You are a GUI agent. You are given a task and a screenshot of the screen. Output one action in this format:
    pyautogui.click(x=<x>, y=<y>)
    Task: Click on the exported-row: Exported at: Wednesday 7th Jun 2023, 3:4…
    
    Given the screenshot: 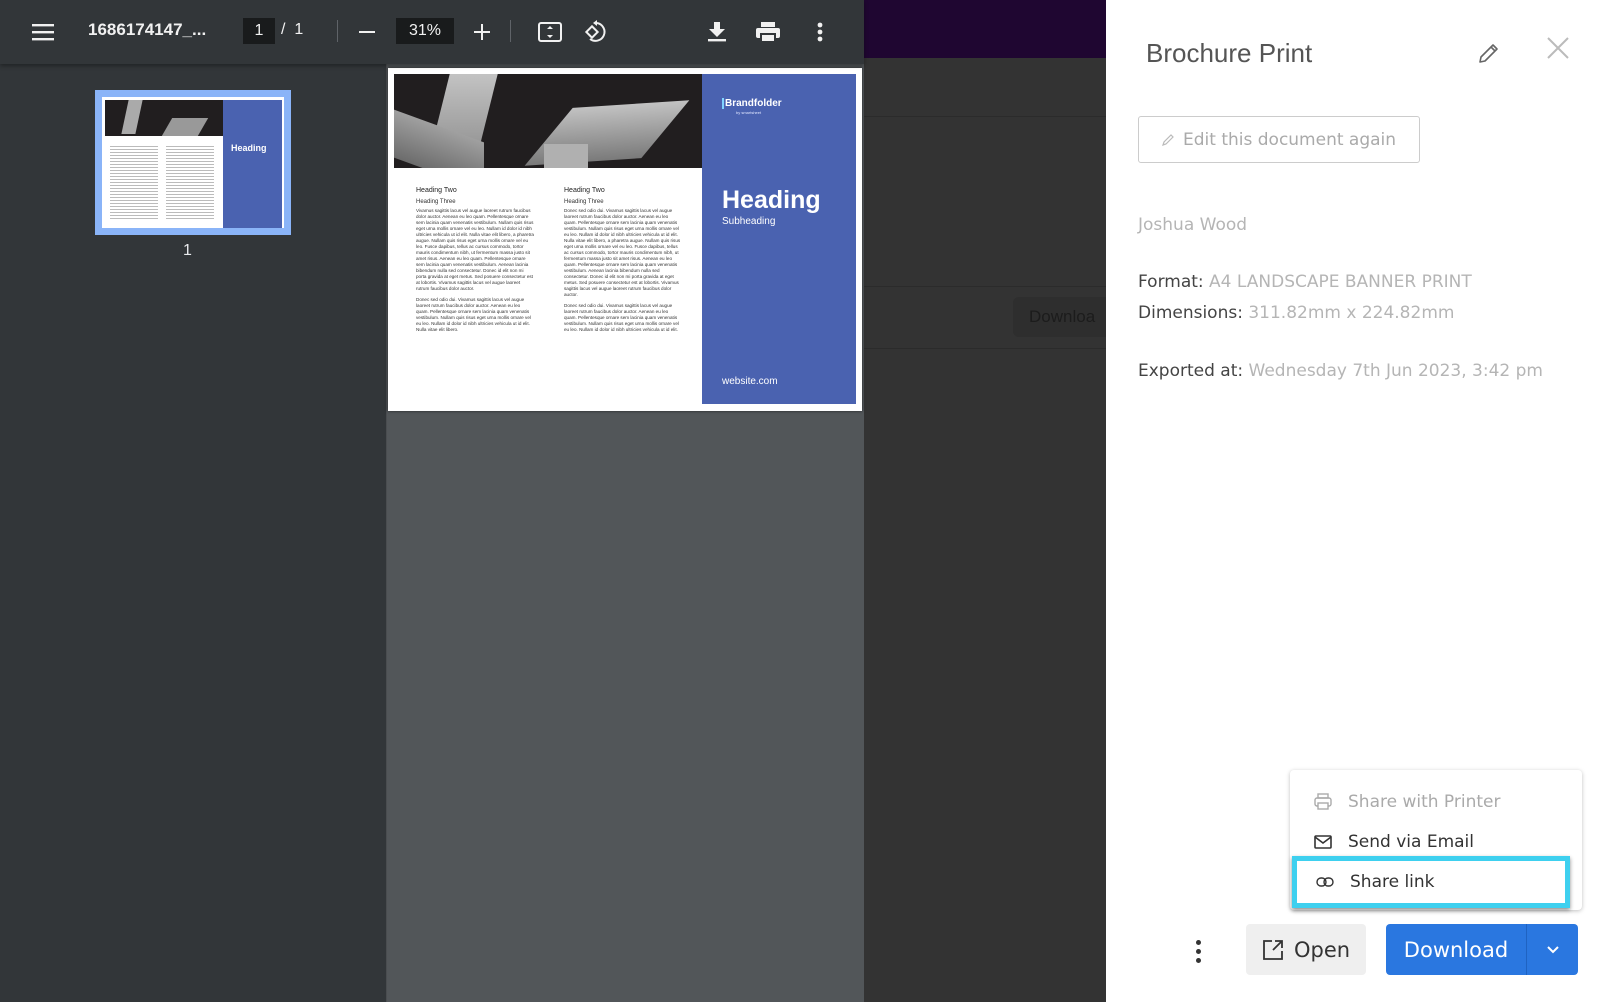 What is the action you would take?
    pyautogui.click(x=1340, y=371)
    